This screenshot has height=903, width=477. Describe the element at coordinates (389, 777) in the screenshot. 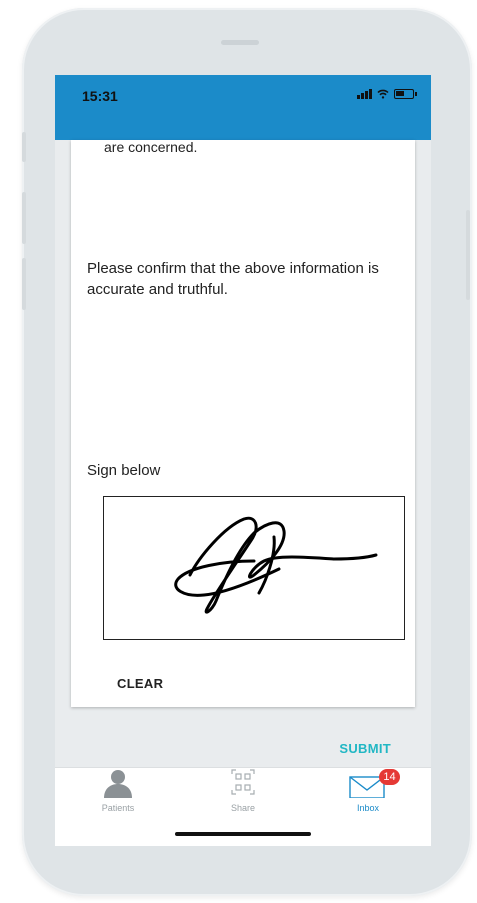

I see `inbox-badge: 14` at that location.